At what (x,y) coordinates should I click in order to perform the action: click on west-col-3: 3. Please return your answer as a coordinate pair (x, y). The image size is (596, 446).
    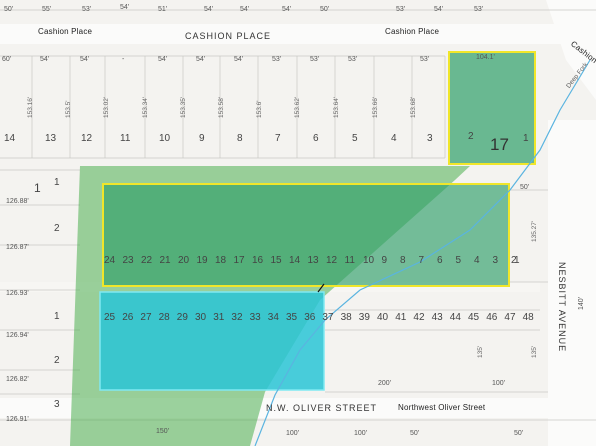
    Looking at the image, I should click on (57, 405).